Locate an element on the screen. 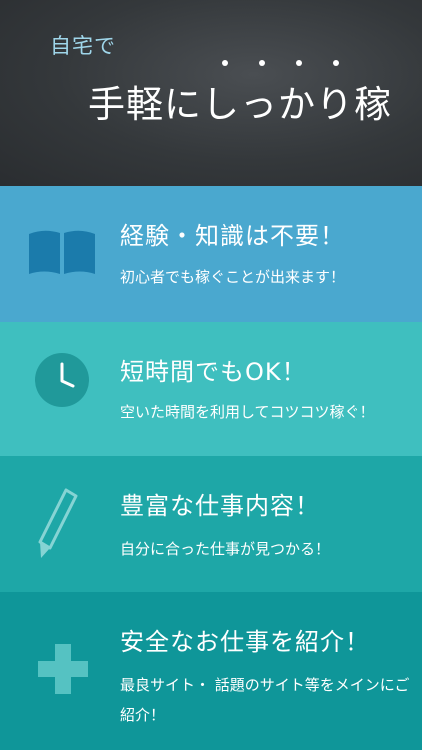  panel-title: 豊富な仕事内容！ is located at coordinates (220, 506).